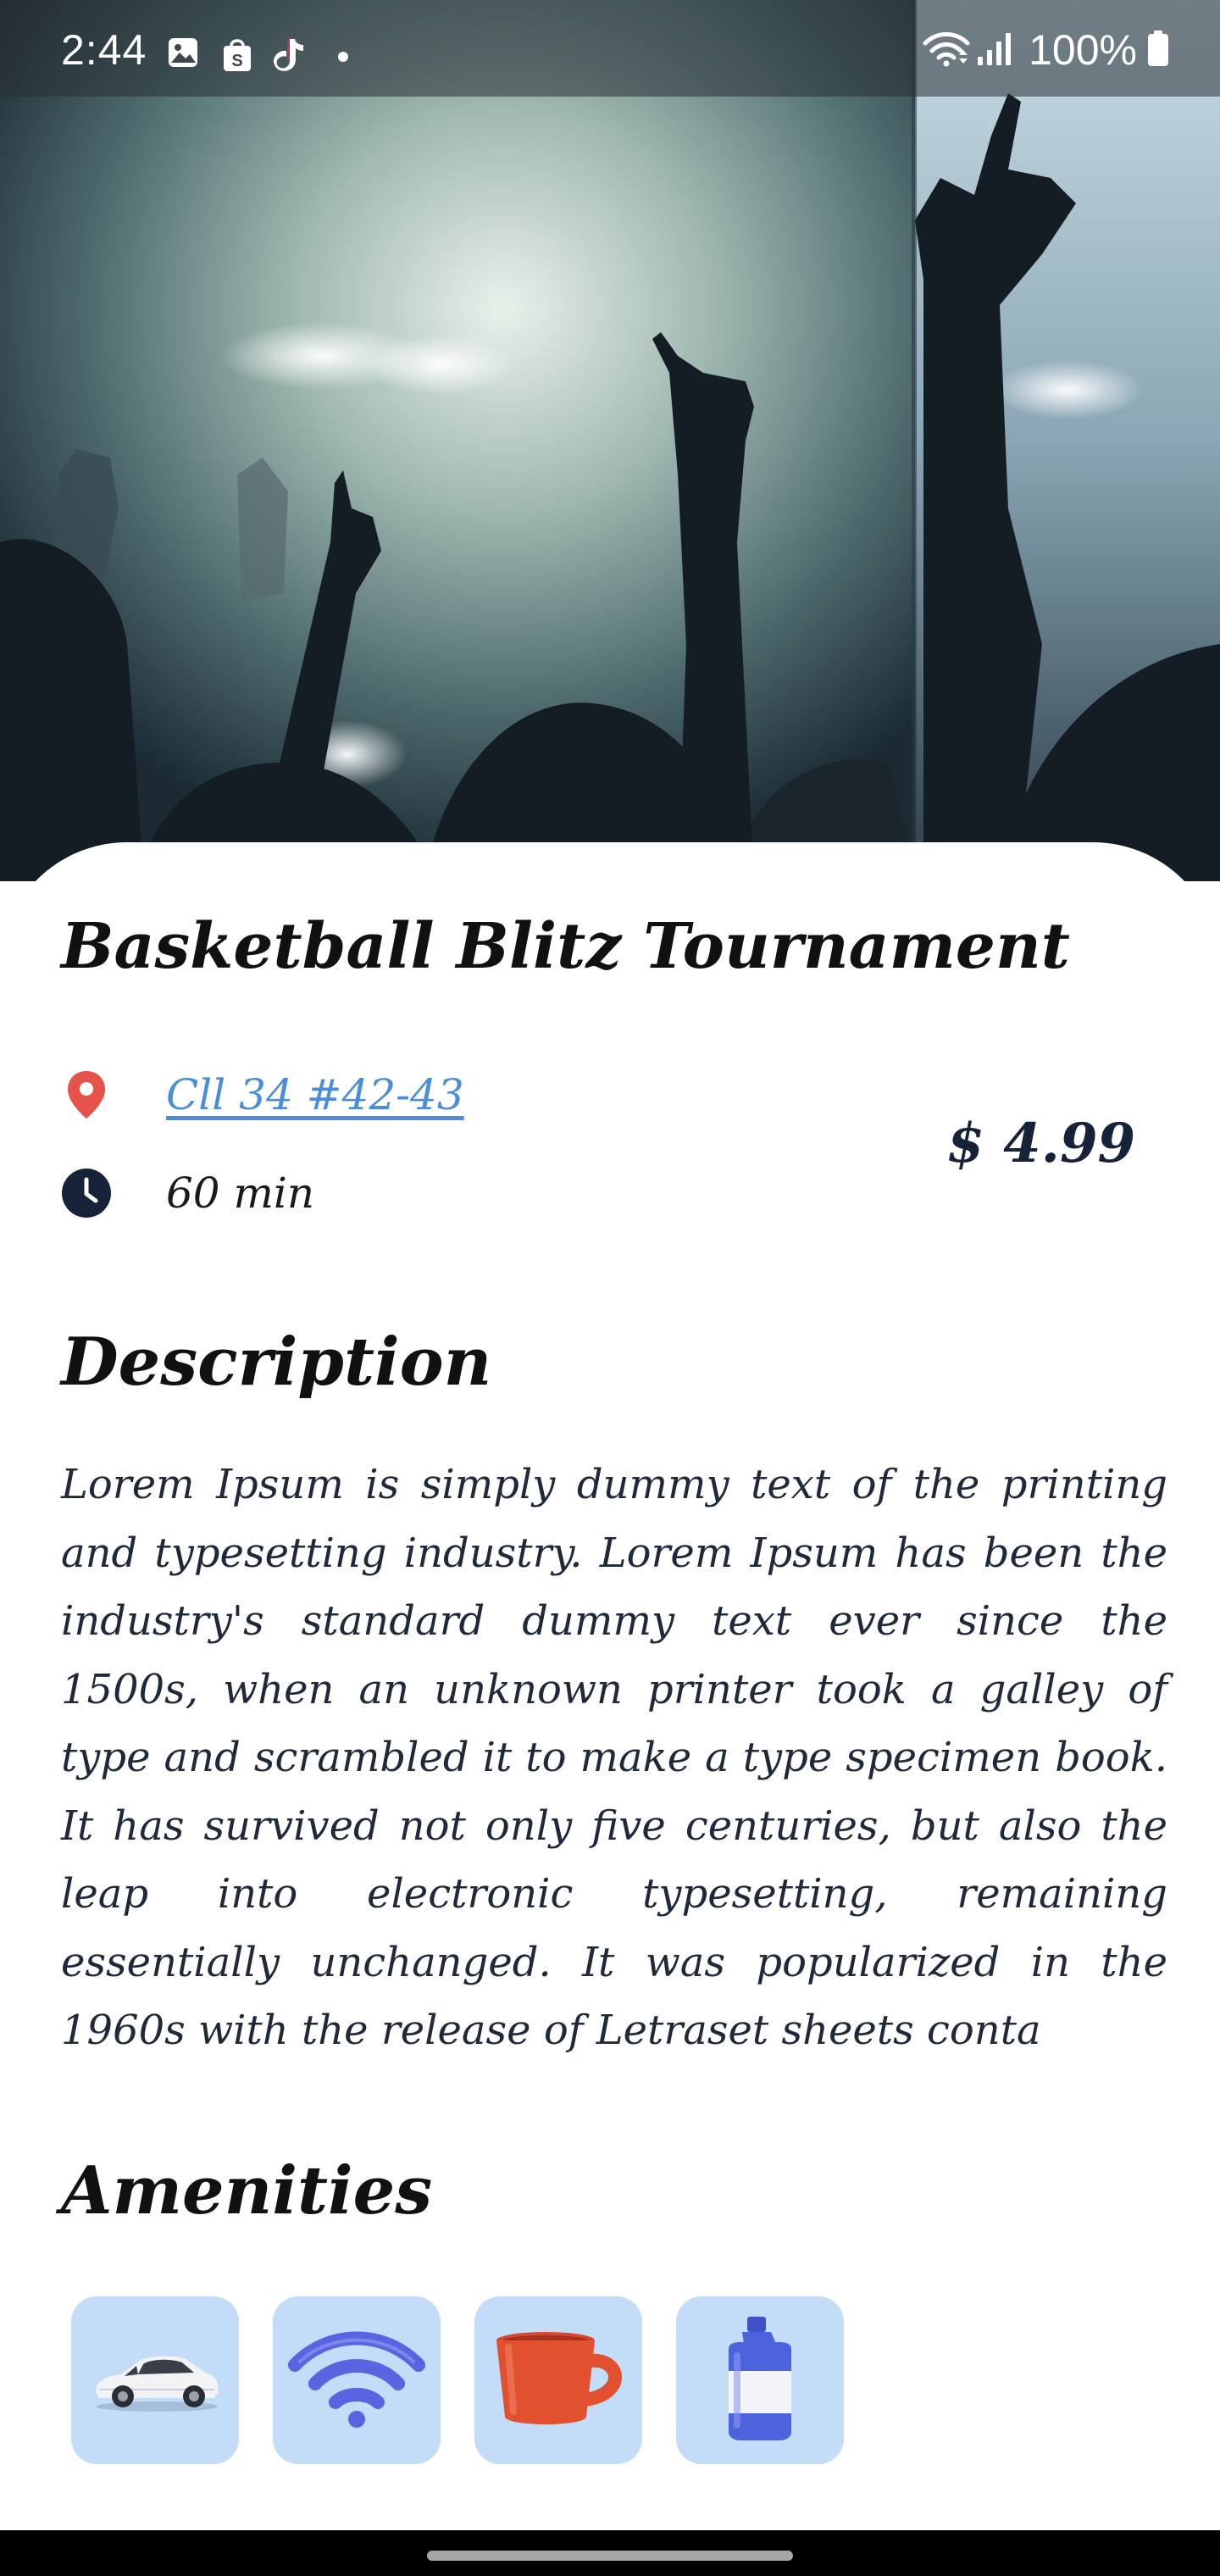  Describe the element at coordinates (276, 1362) in the screenshot. I see `description-heading: Description` at that location.